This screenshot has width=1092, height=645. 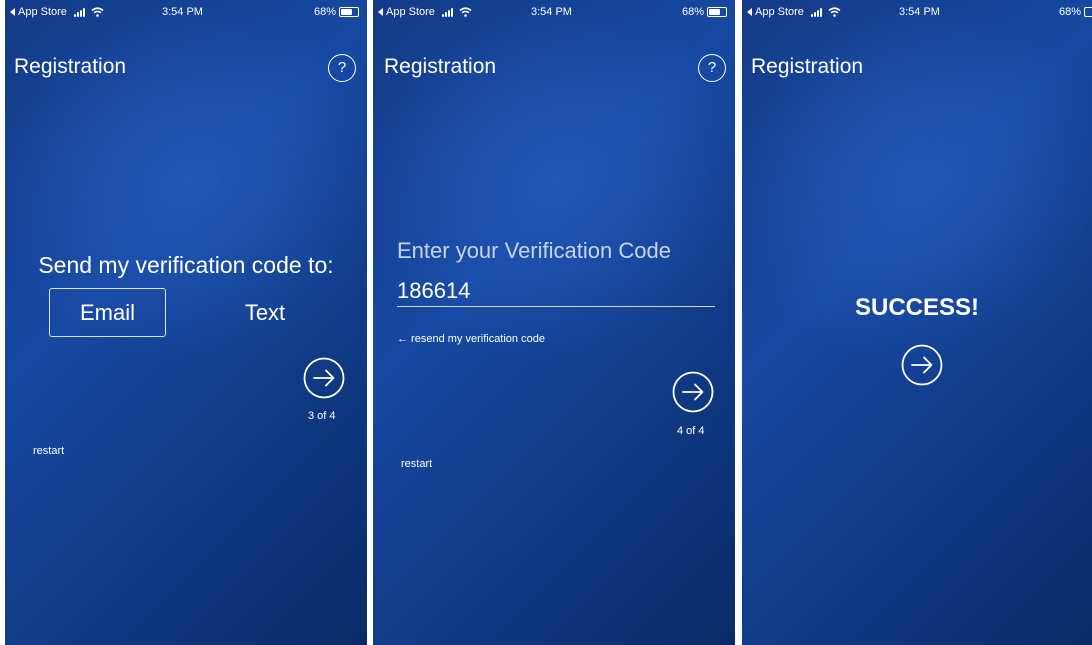 What do you see at coordinates (471, 339) in the screenshot?
I see `resend-code-link: ← resend my verification code` at bounding box center [471, 339].